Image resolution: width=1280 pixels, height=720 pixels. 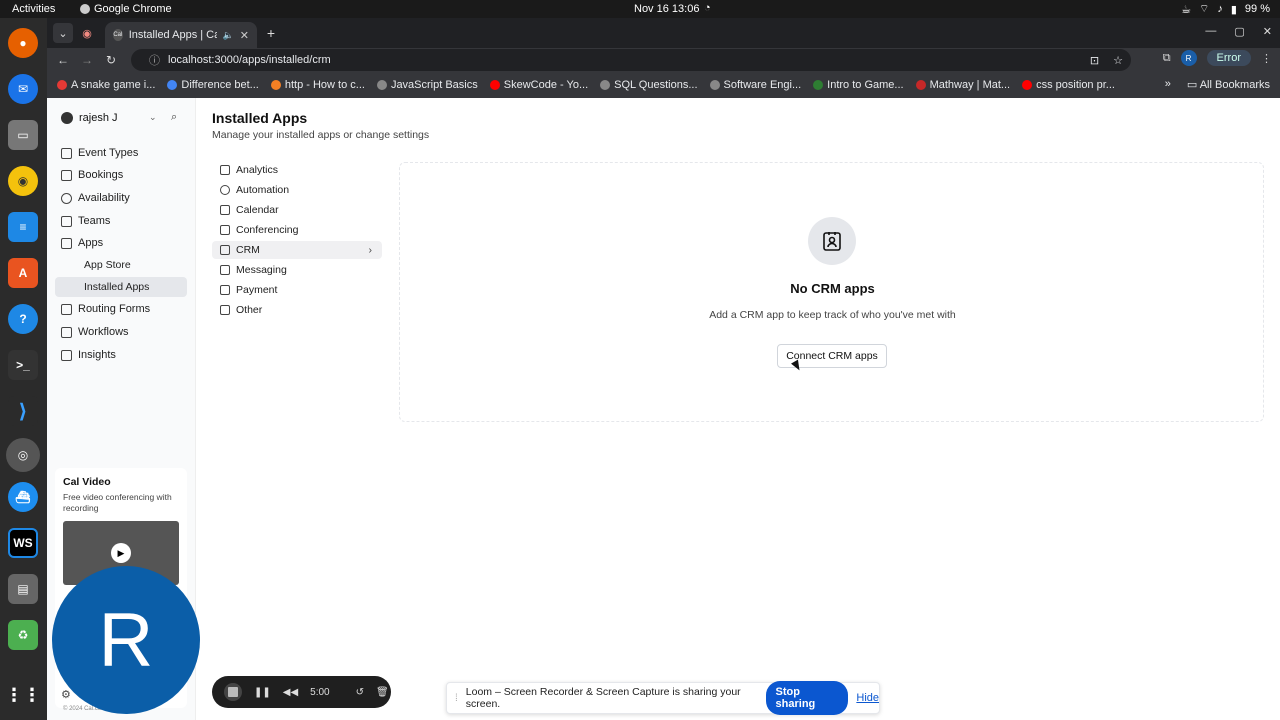 What do you see at coordinates (23, 89) in the screenshot?
I see `thunderbird-icon: ✉` at bounding box center [23, 89].